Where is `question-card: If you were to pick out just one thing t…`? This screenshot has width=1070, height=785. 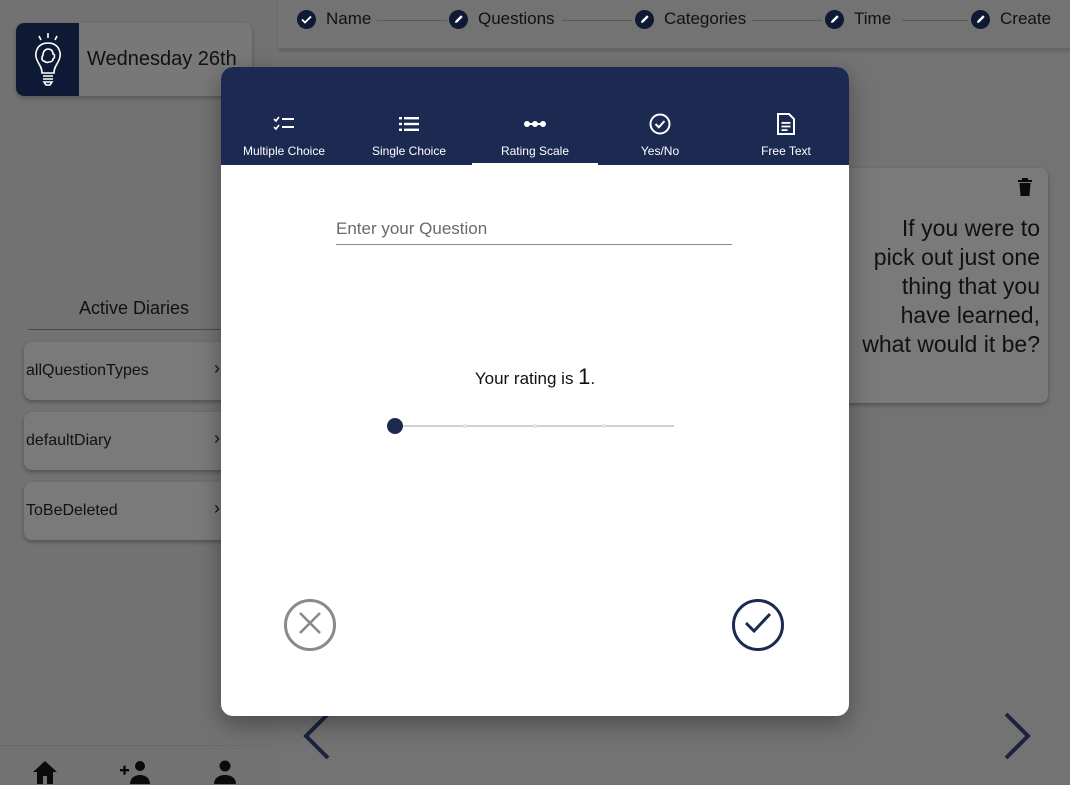 question-card: If you were to pick out just one thing t… is located at coordinates (935, 285).